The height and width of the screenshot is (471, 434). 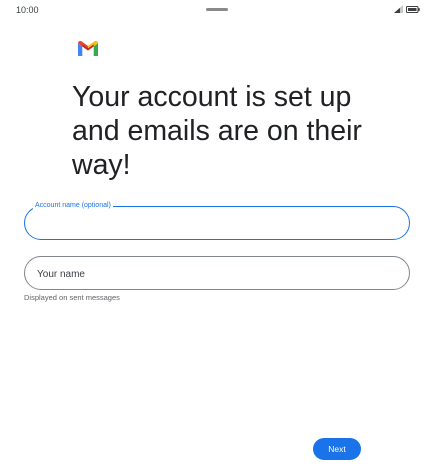 I want to click on status-bar: 10:00, so click(x=217, y=12).